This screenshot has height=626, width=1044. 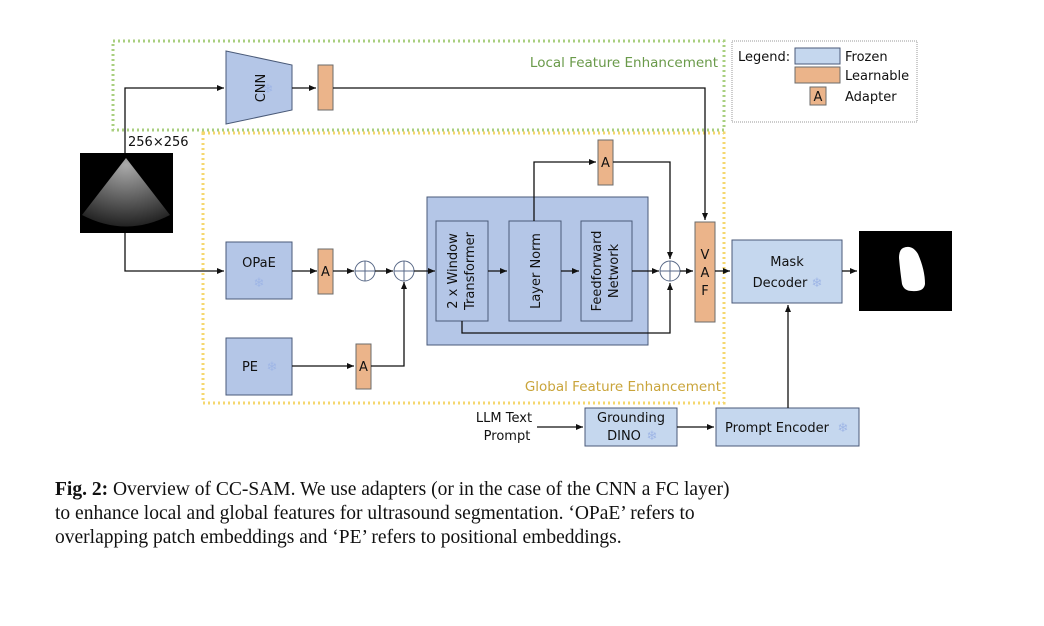 I want to click on opae-adapter-glyph: A, so click(x=325, y=272).